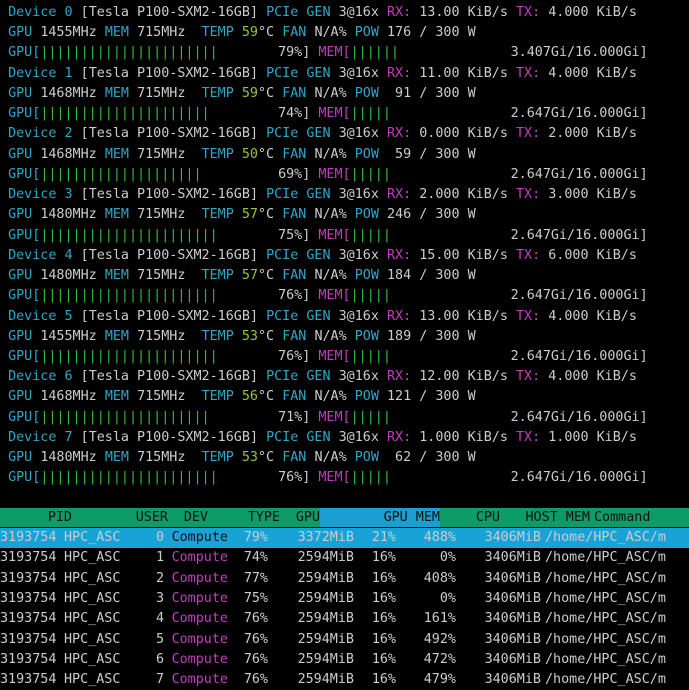 The height and width of the screenshot is (690, 689). What do you see at coordinates (439, 680) in the screenshot?
I see `process-cpu: 479%` at bounding box center [439, 680].